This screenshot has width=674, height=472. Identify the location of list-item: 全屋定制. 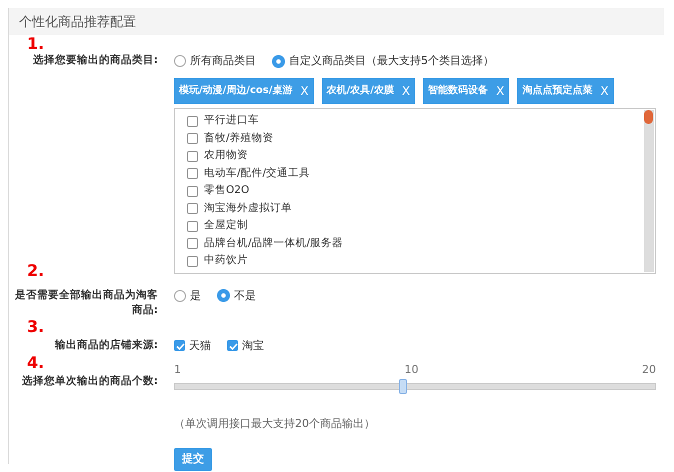
(415, 226).